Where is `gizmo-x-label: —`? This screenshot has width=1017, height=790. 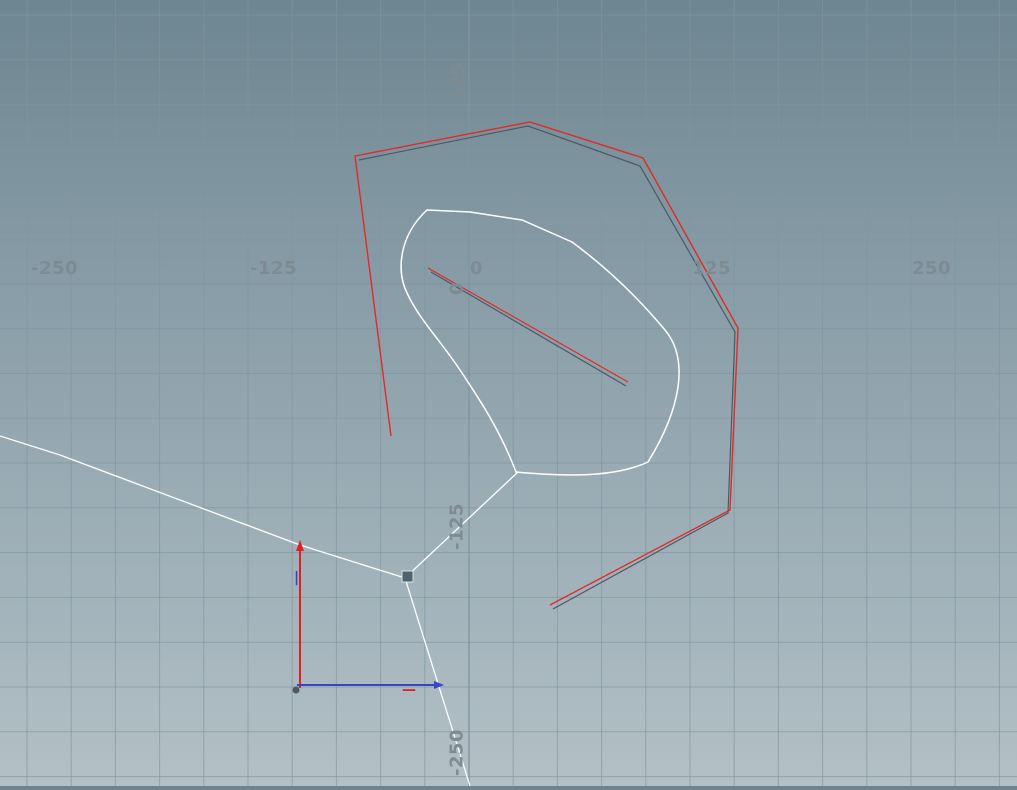
gizmo-x-label: — is located at coordinates (409, 690).